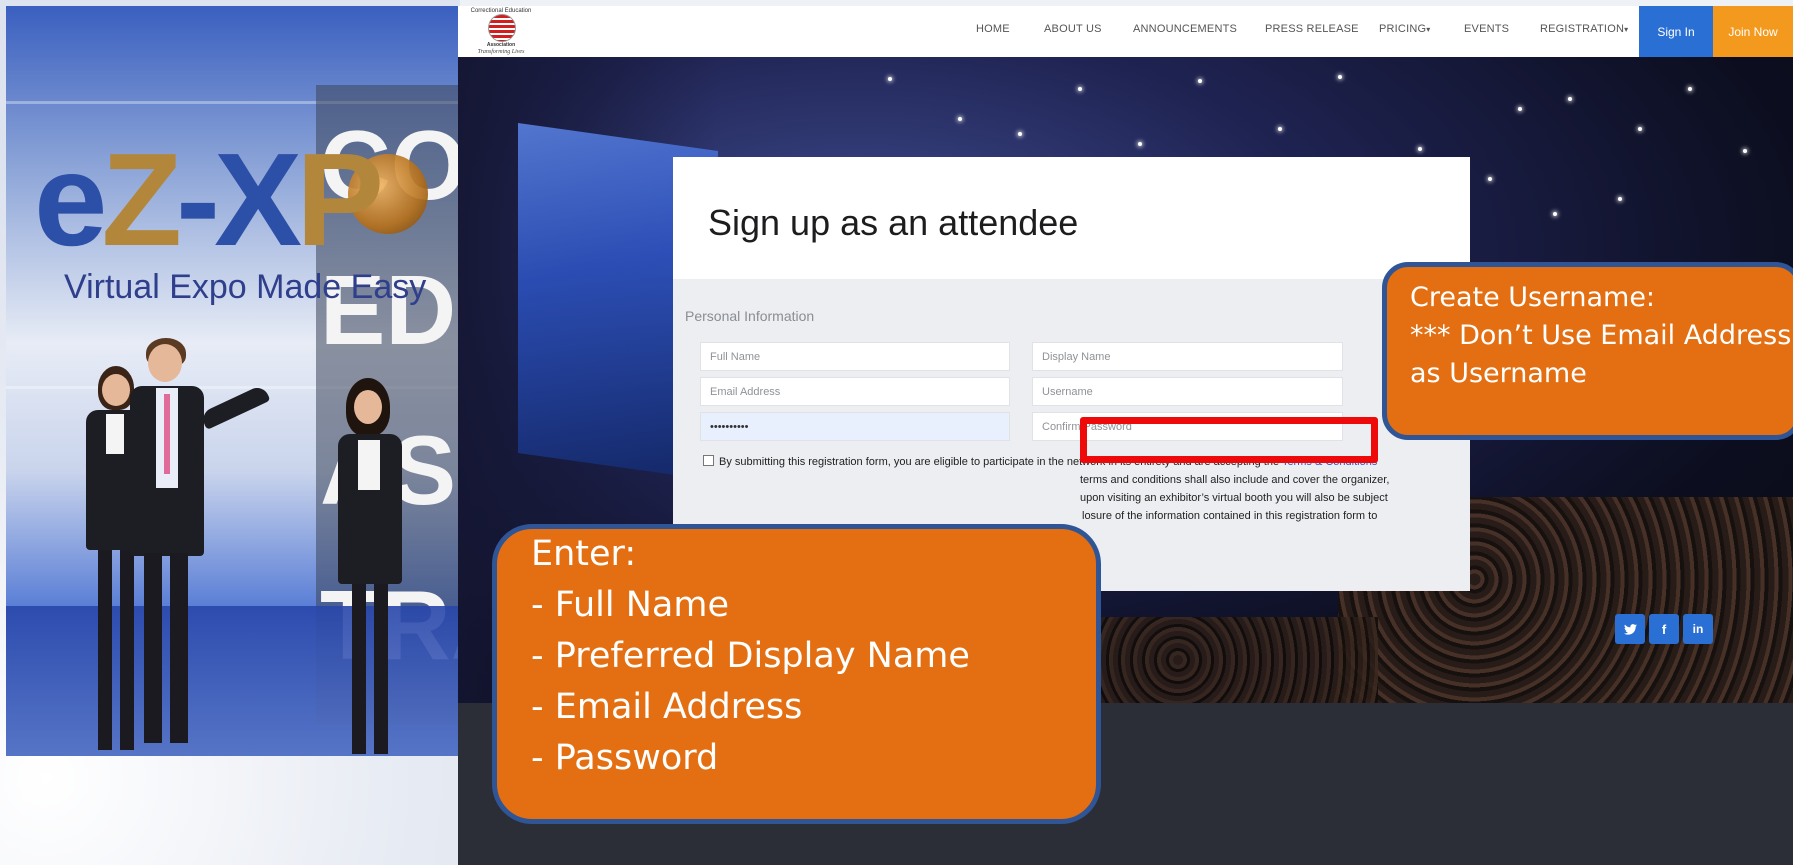 This screenshot has height=865, width=1793. I want to click on full-name-field, so click(855, 356).